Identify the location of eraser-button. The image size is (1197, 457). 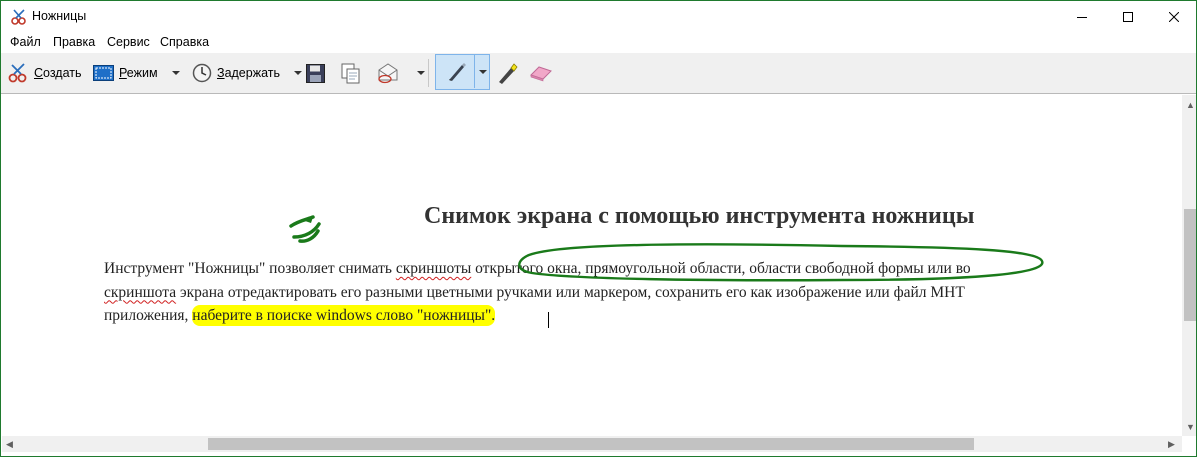
(541, 73).